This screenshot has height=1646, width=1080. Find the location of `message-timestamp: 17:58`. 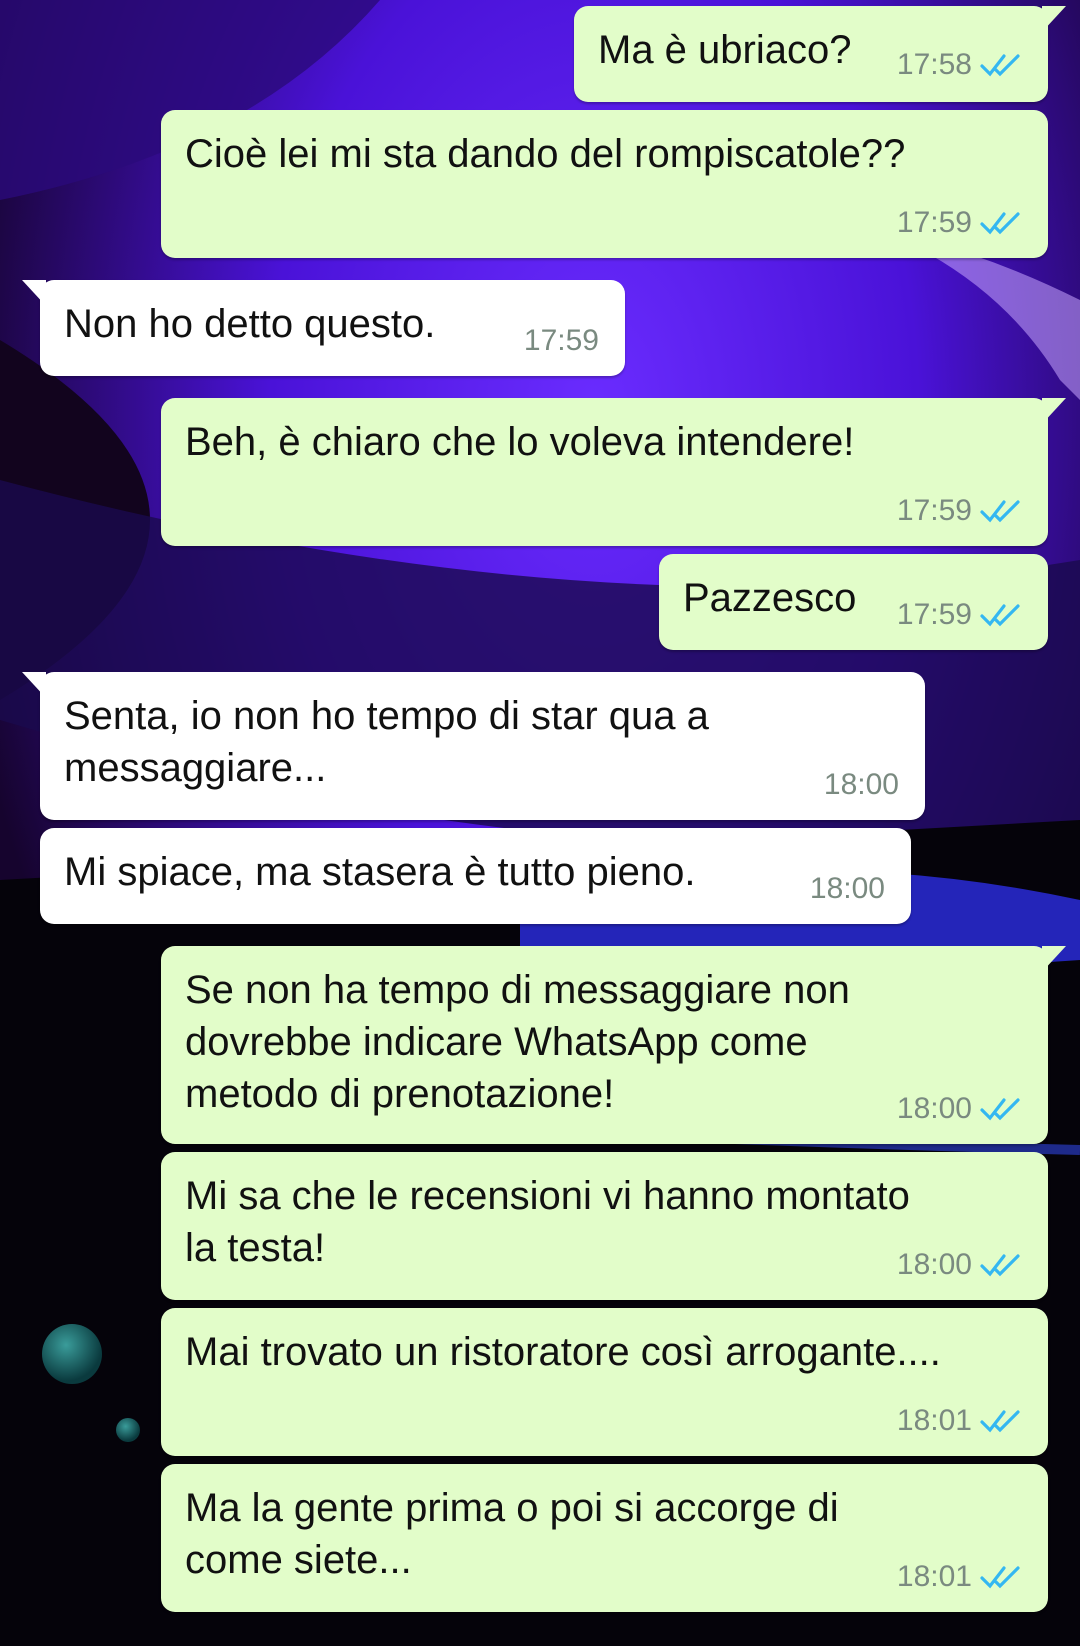

message-timestamp: 17:58 is located at coordinates (934, 64).